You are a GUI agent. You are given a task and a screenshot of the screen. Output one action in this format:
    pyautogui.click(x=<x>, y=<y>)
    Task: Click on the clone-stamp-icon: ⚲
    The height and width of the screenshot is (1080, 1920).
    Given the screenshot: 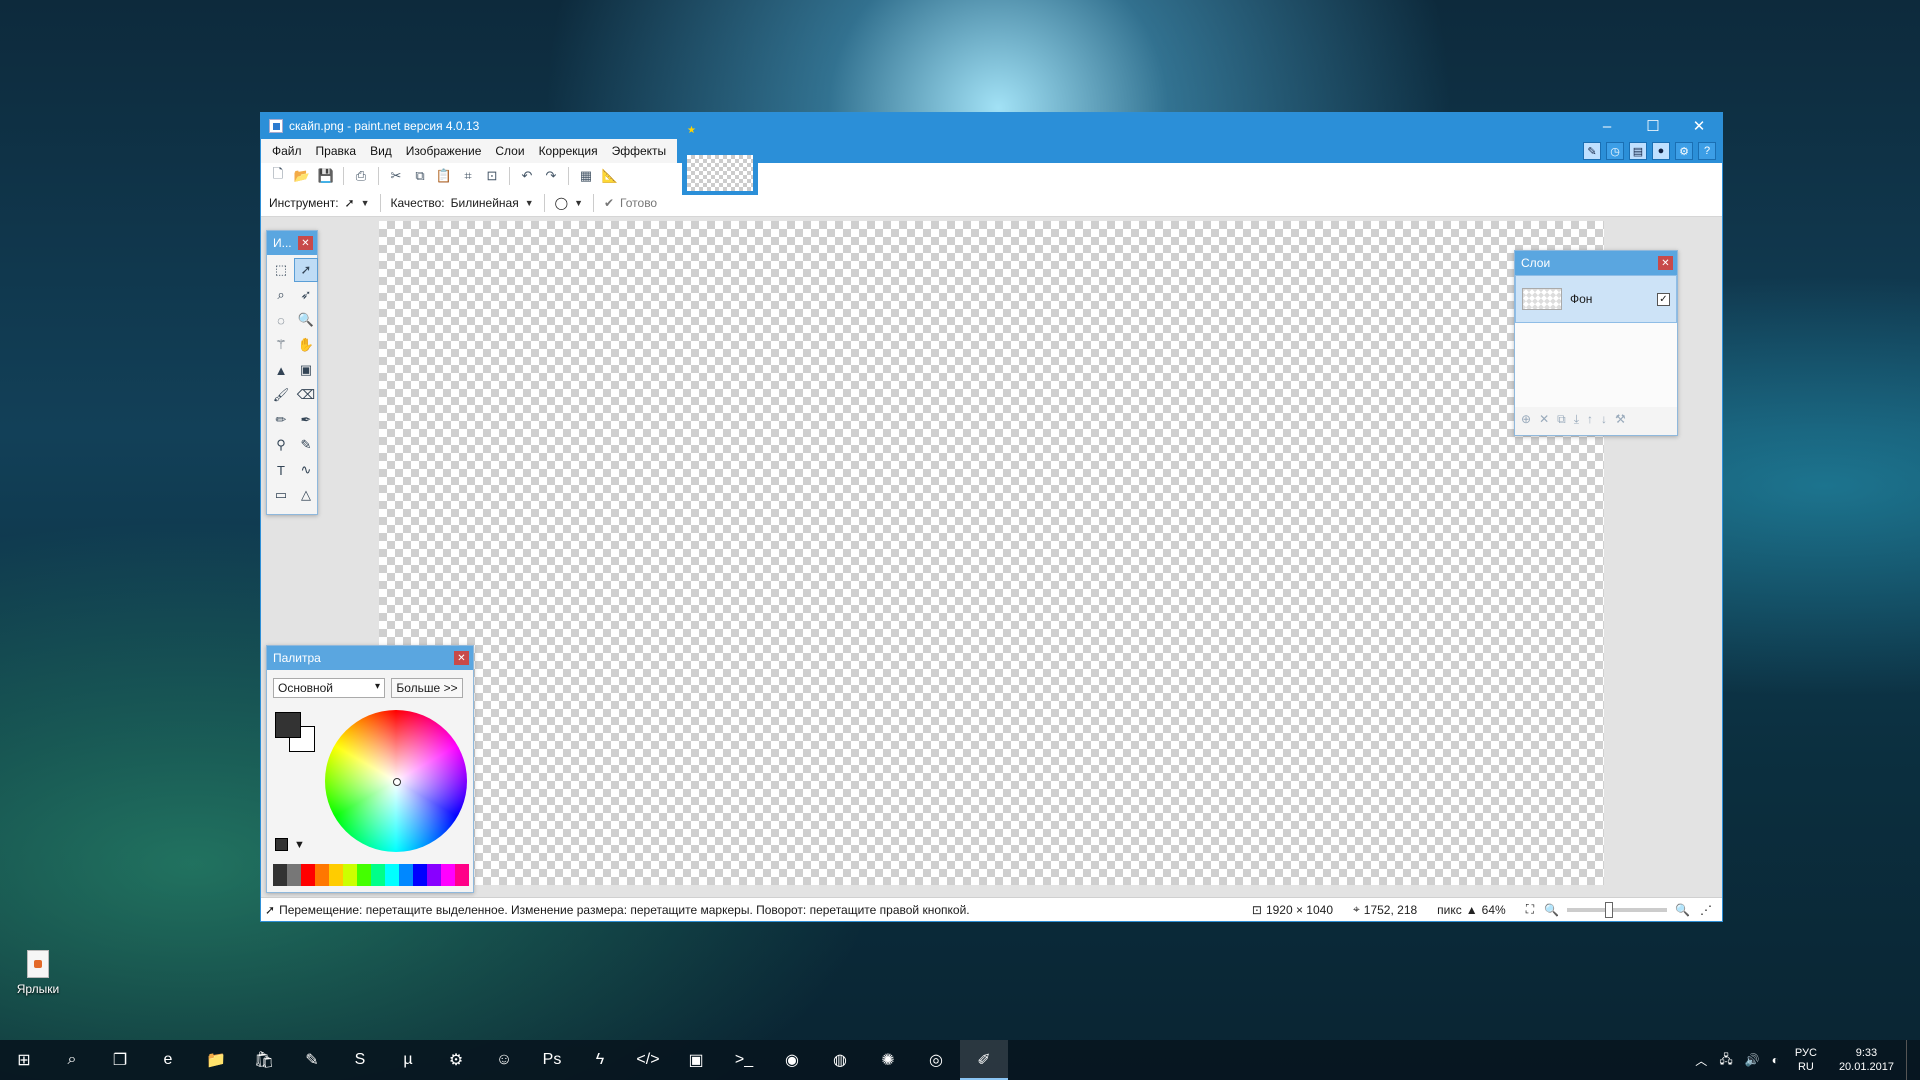 What is the action you would take?
    pyautogui.click(x=281, y=445)
    